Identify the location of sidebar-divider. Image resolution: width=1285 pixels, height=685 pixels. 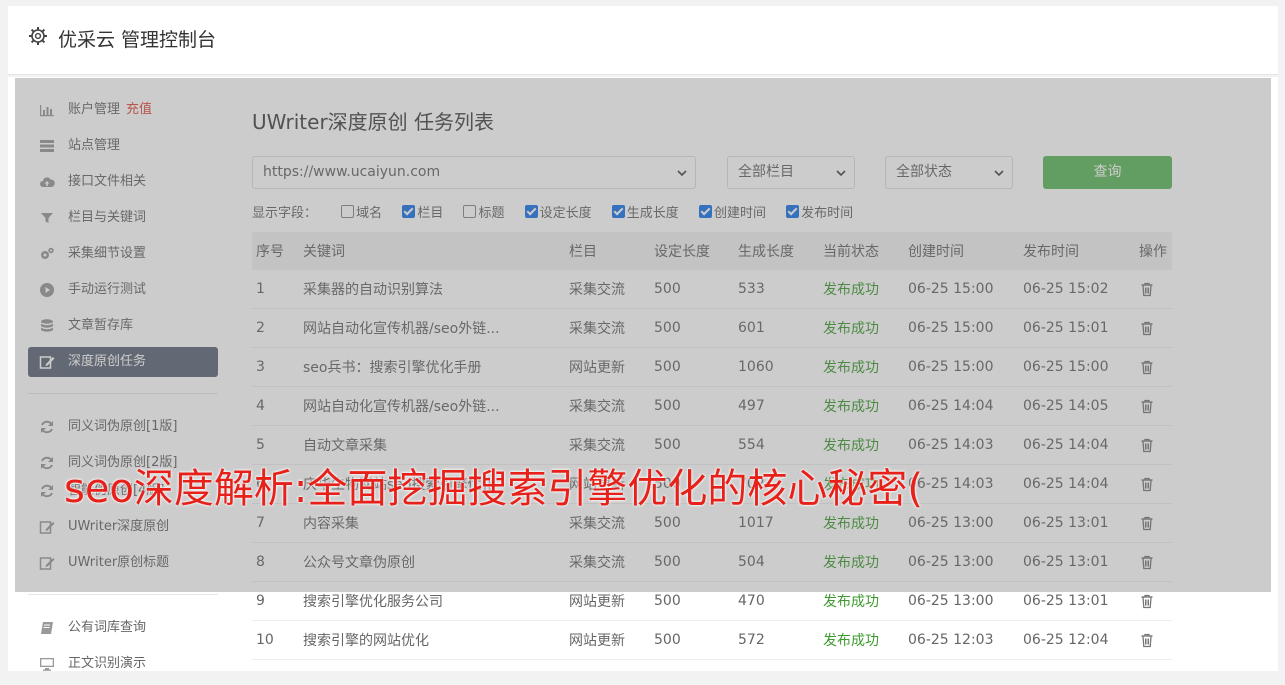
(123, 594).